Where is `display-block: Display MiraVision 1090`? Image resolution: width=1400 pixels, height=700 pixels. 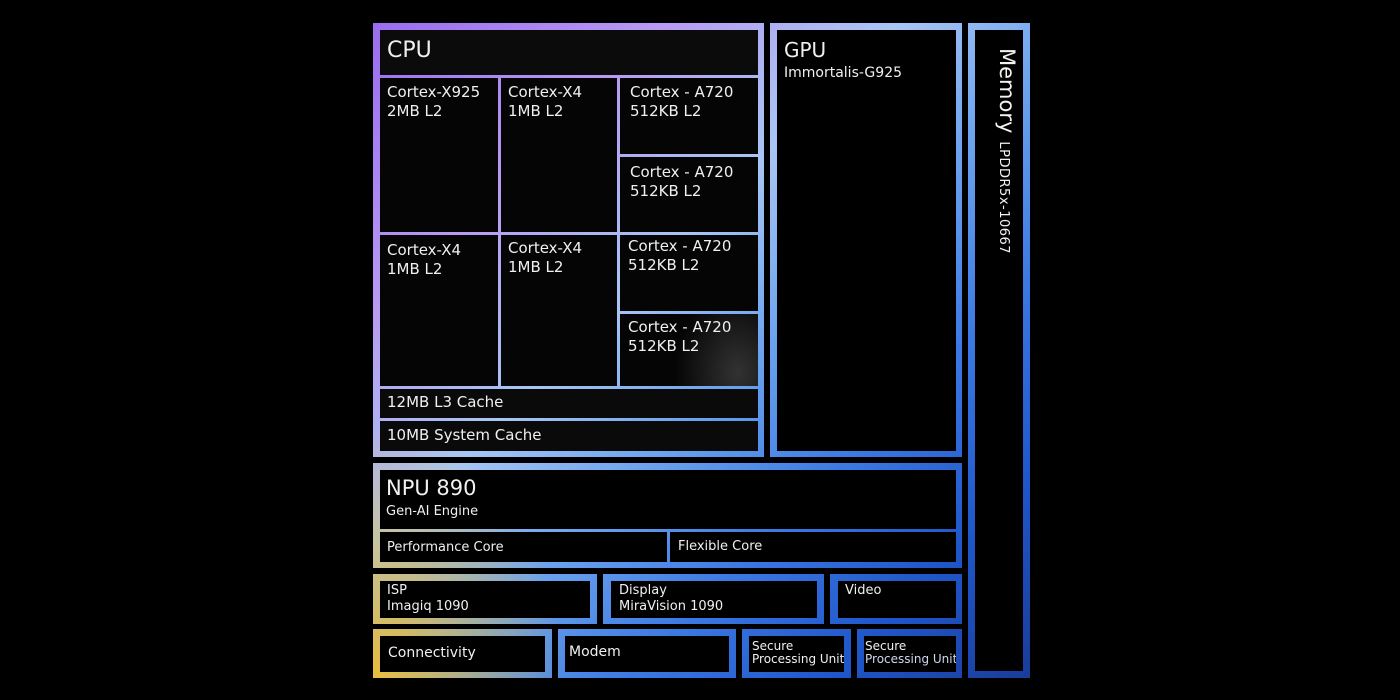 display-block: Display MiraVision 1090 is located at coordinates (714, 599).